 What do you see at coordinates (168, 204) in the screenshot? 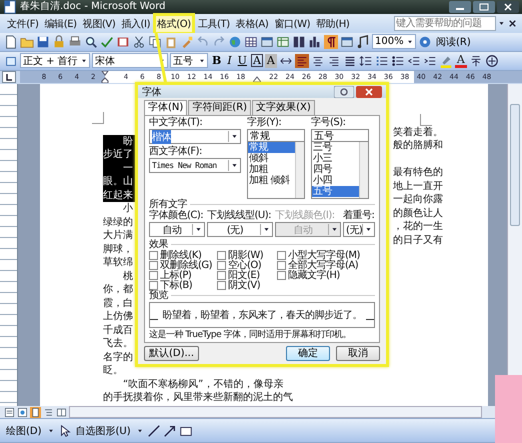
I see `group-title: 所有文字` at bounding box center [168, 204].